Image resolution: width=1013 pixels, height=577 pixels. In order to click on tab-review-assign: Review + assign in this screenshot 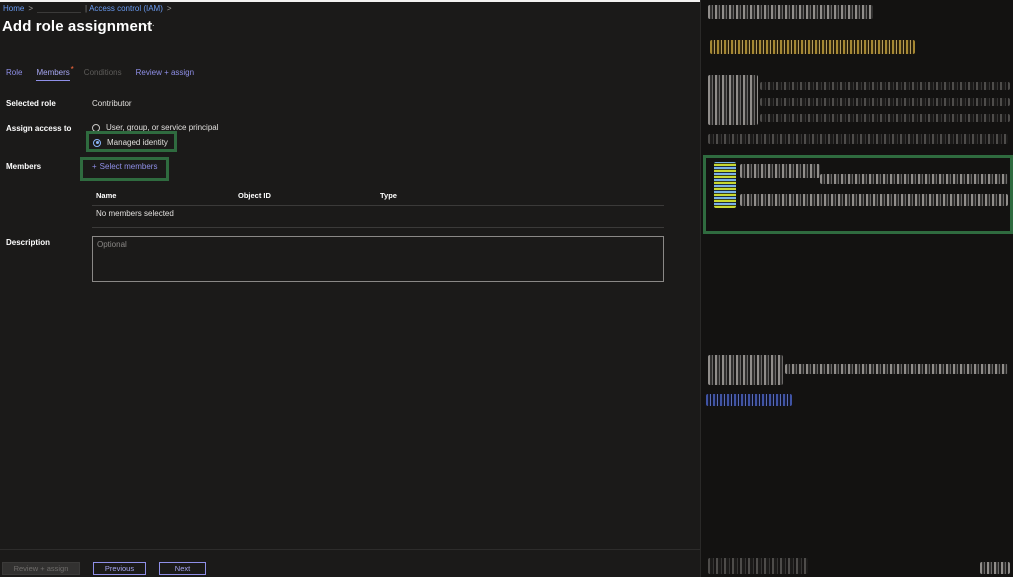, I will do `click(165, 74)`.